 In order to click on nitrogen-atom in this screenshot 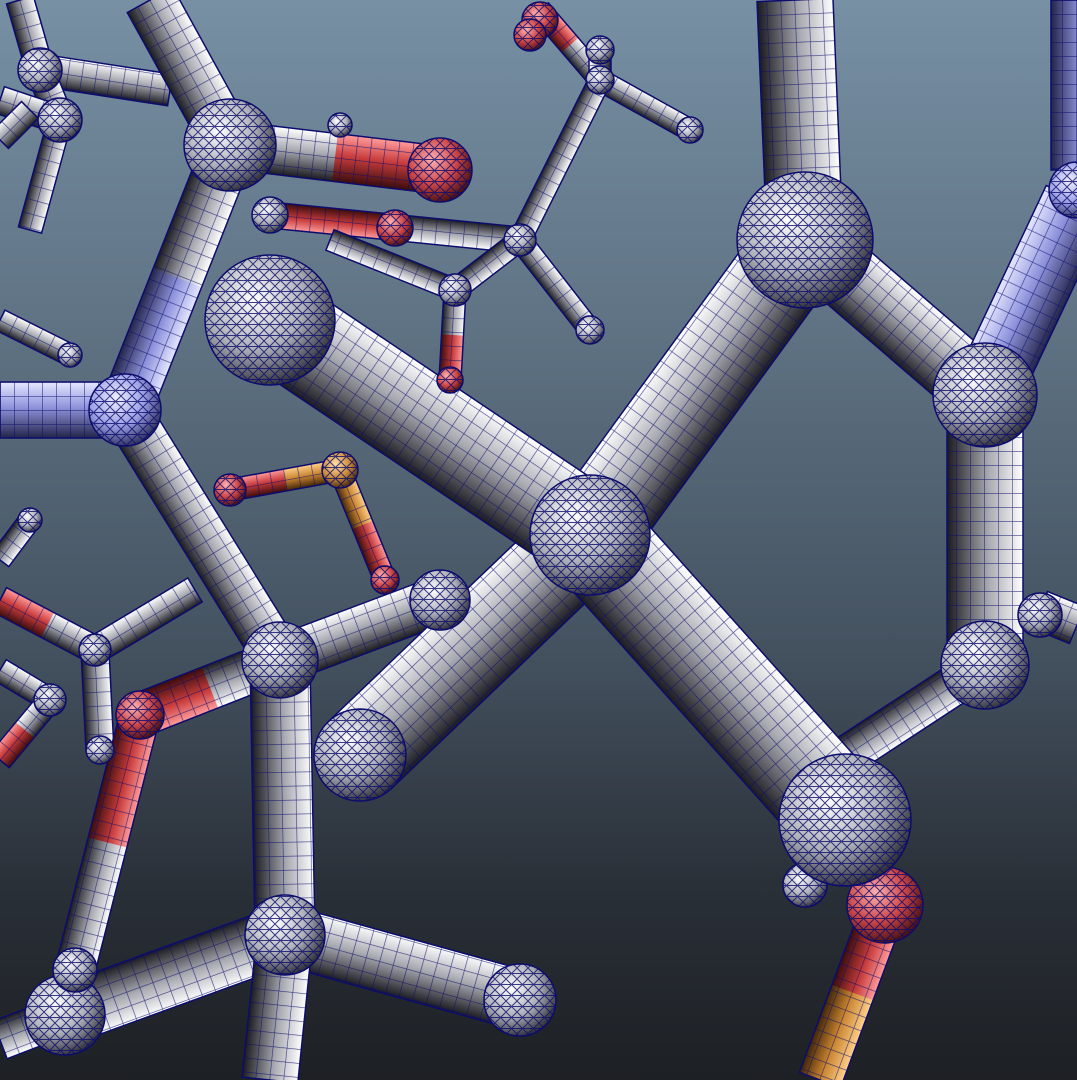, I will do `click(125, 410)`.